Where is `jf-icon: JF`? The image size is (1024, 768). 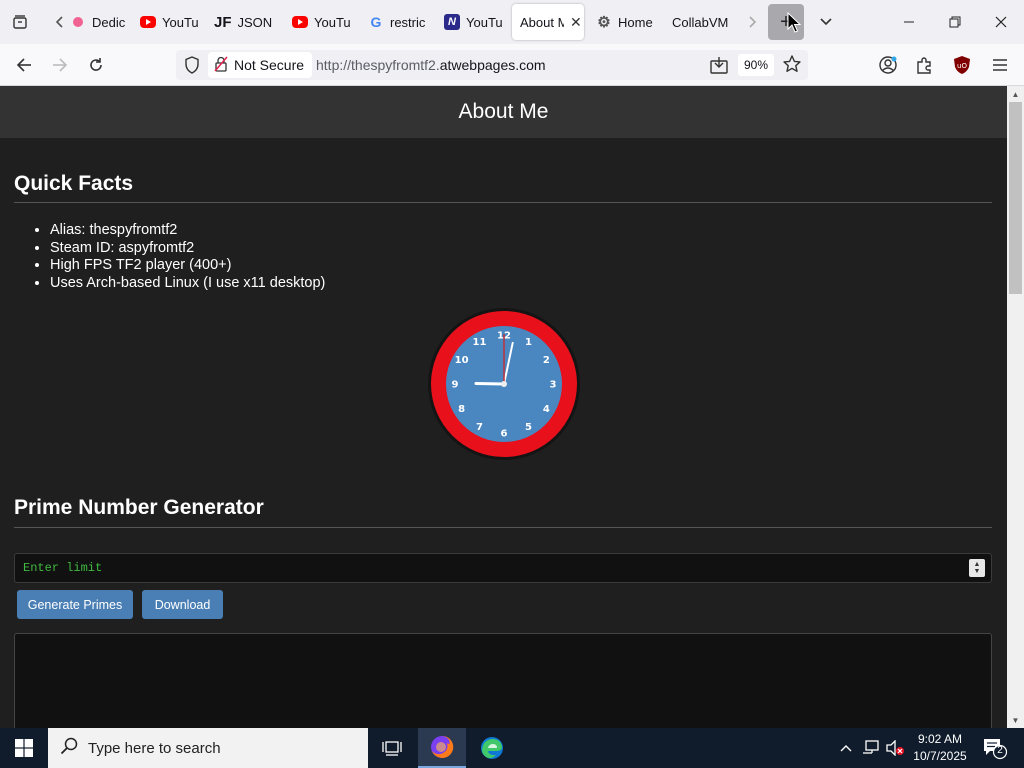
jf-icon: JF is located at coordinates (223, 22).